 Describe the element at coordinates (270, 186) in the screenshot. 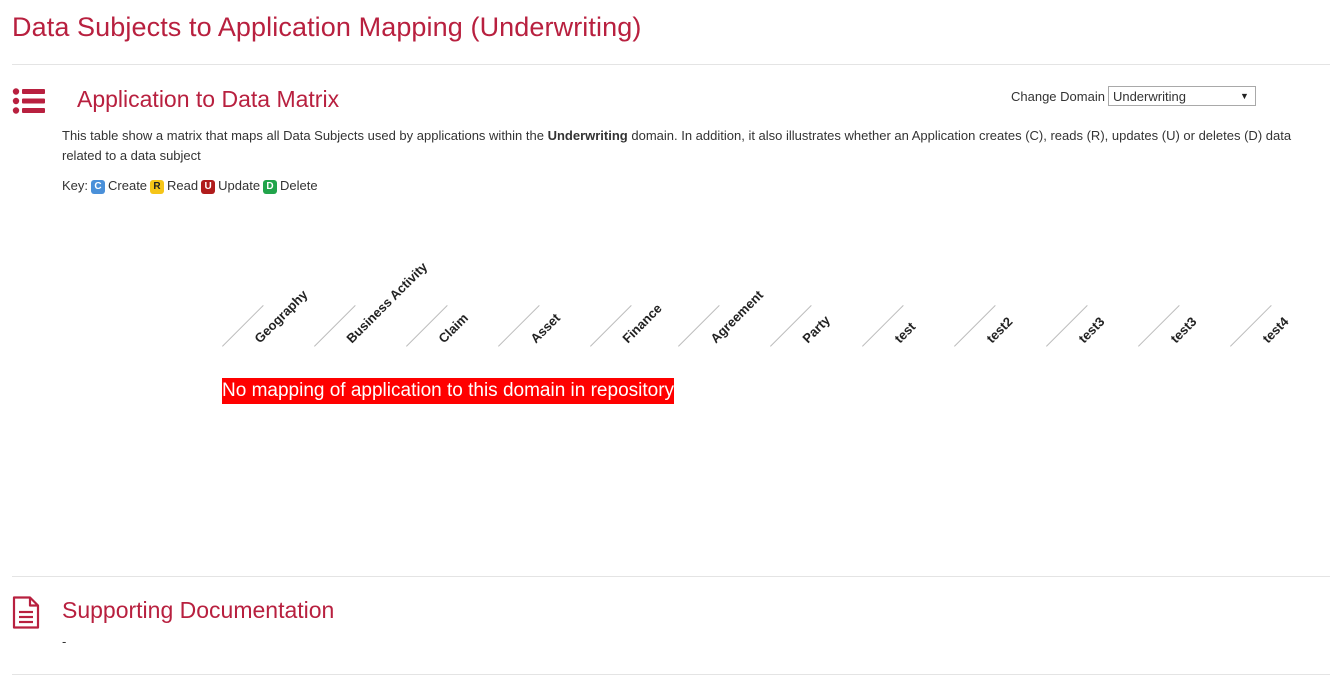

I see `delete-badge: D` at that location.